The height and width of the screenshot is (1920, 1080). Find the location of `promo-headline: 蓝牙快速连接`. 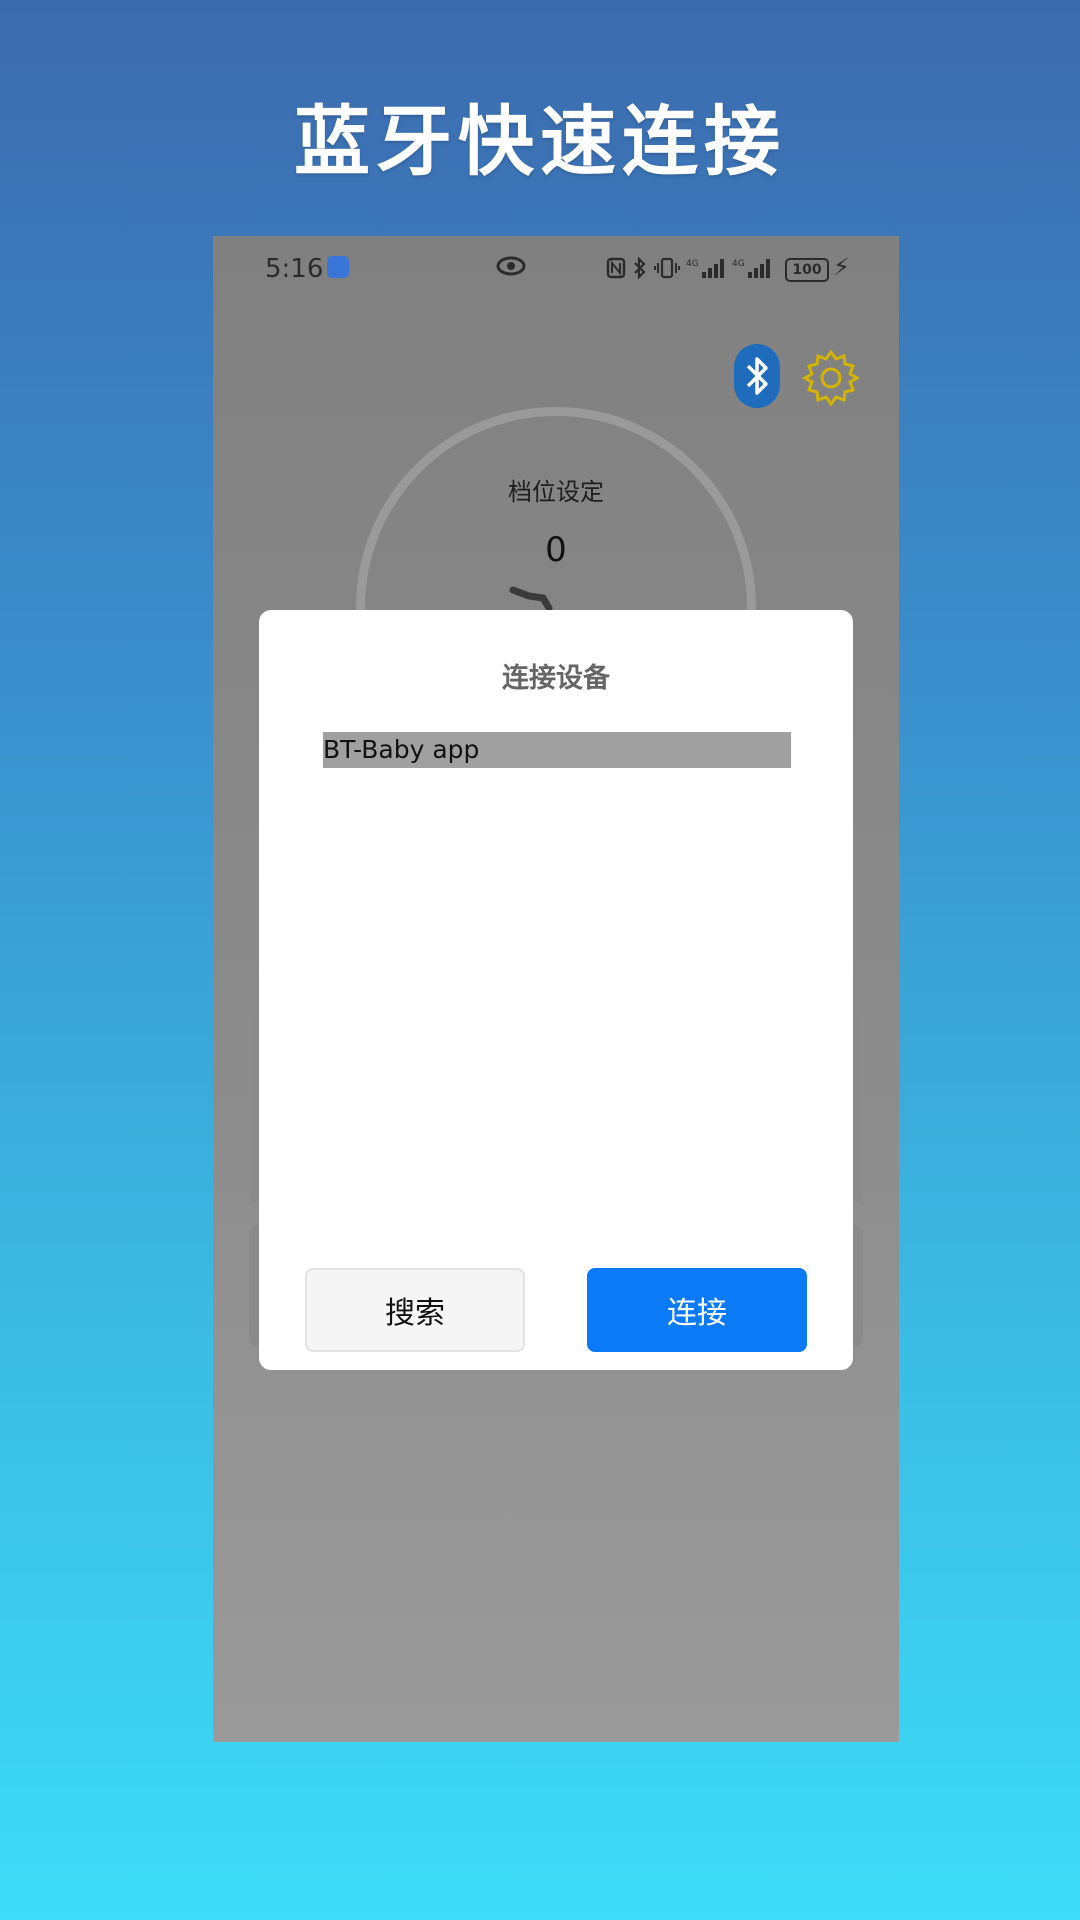

promo-headline: 蓝牙快速连接 is located at coordinates (540, 141).